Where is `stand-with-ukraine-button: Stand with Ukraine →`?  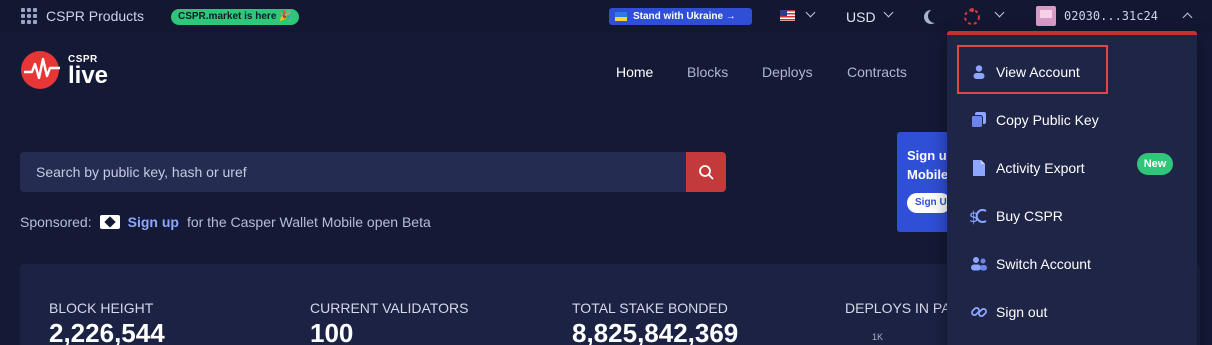
stand-with-ukraine-button: Stand with Ukraine → is located at coordinates (680, 16).